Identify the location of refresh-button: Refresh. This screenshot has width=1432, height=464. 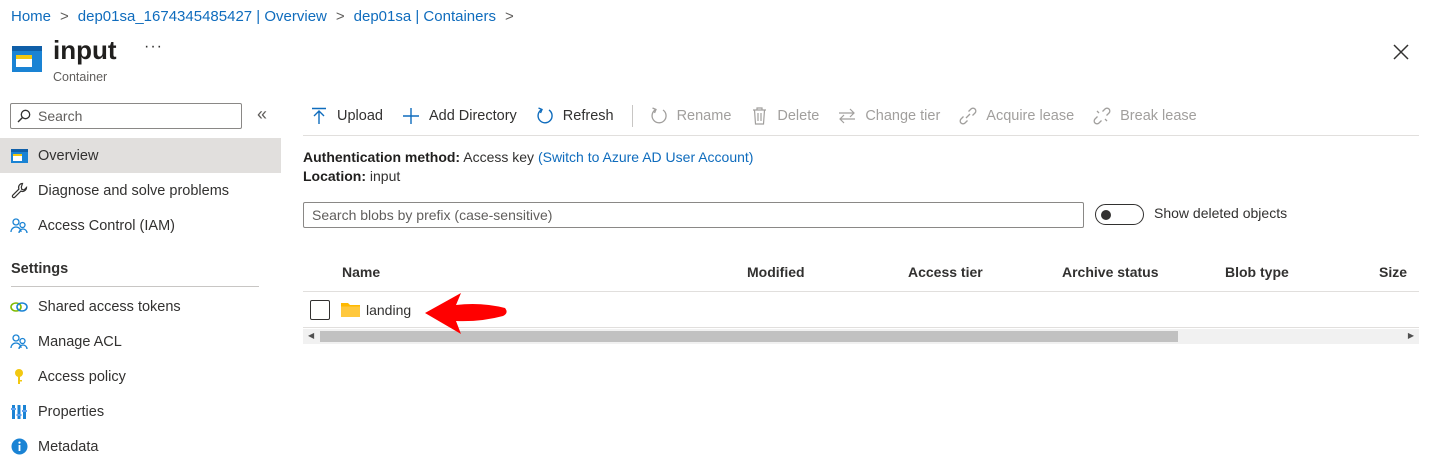
(574, 116).